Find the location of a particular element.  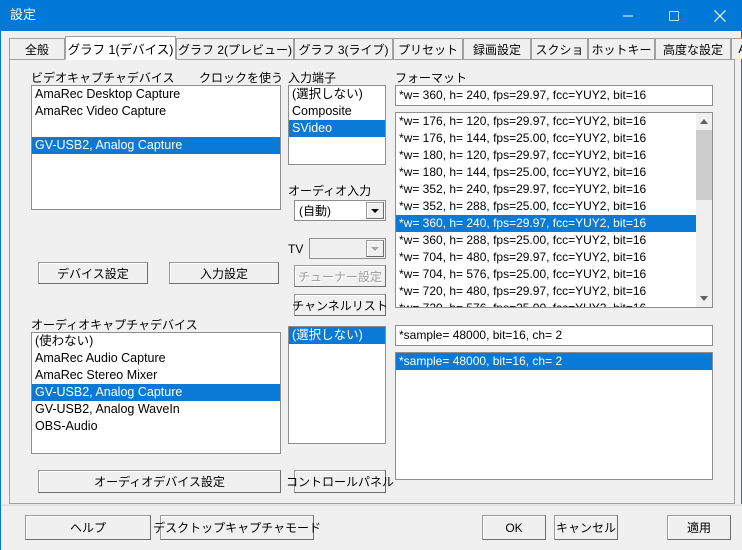

input-terminal-list: (選択しない) Composite SVideo is located at coordinates (337, 125).